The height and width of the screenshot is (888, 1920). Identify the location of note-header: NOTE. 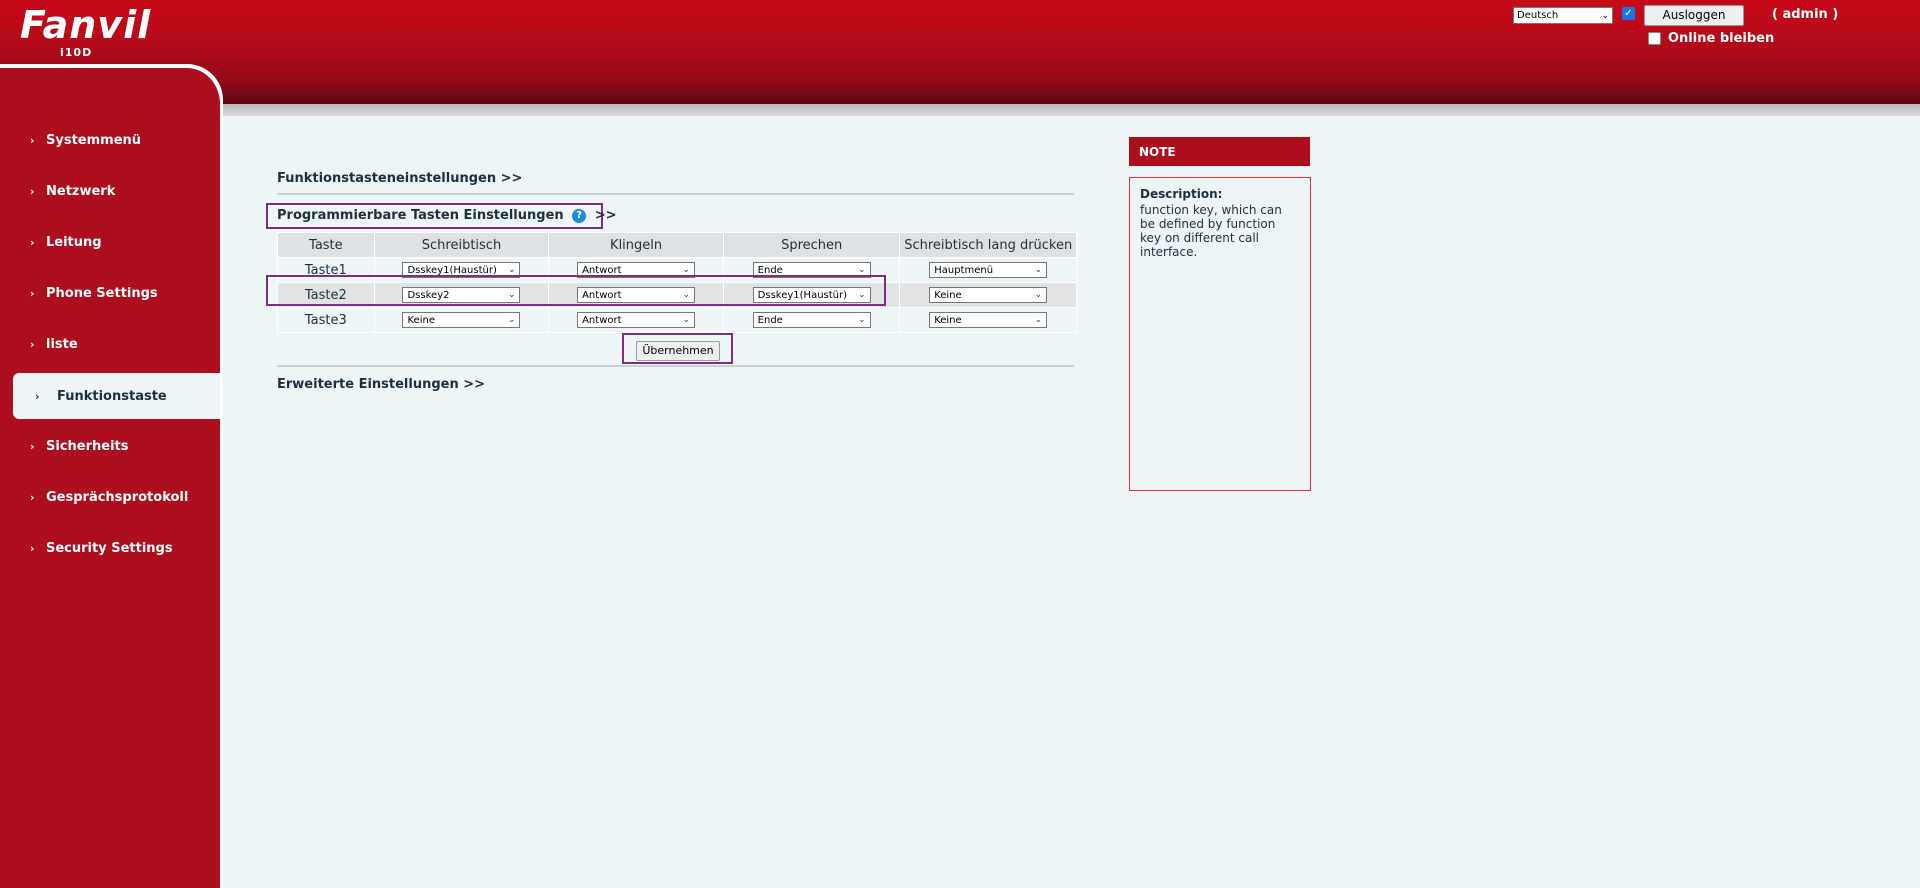
(1219, 151).